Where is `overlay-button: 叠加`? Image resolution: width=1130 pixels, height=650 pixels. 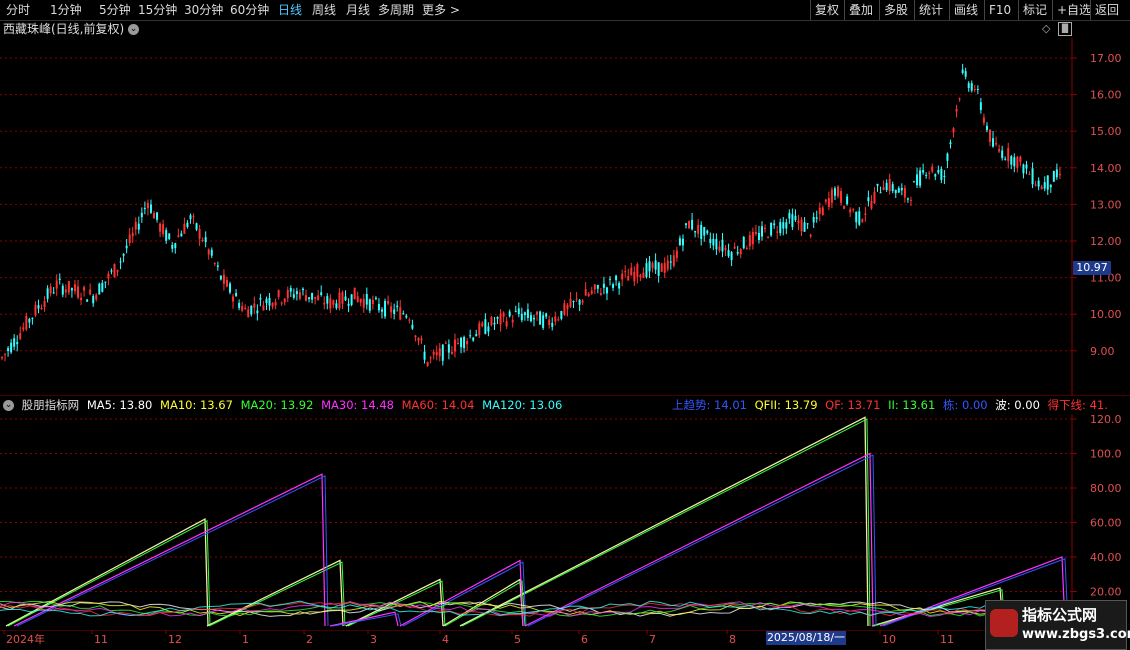 overlay-button: 叠加 is located at coordinates (860, 10).